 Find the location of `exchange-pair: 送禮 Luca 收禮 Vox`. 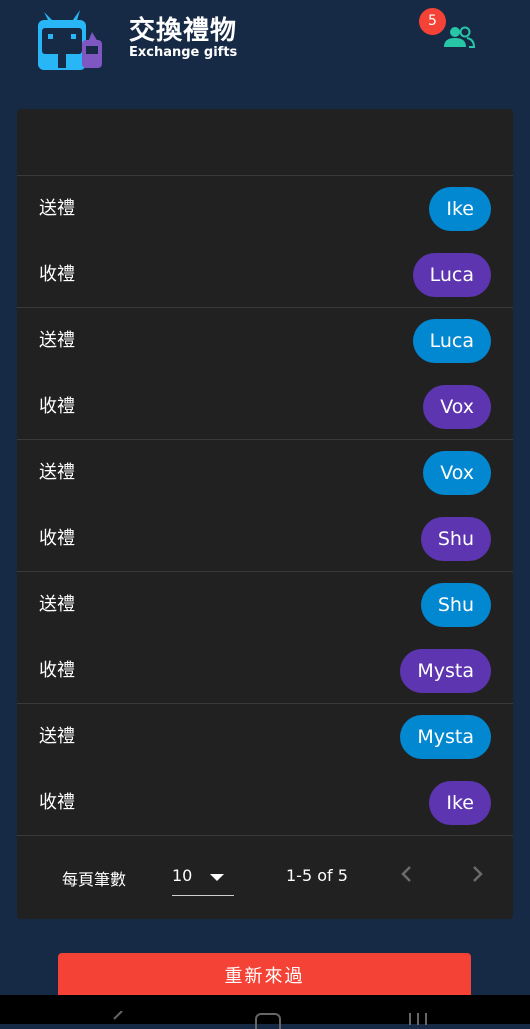

exchange-pair: 送禮 Luca 收禮 Vox is located at coordinates (265, 374).